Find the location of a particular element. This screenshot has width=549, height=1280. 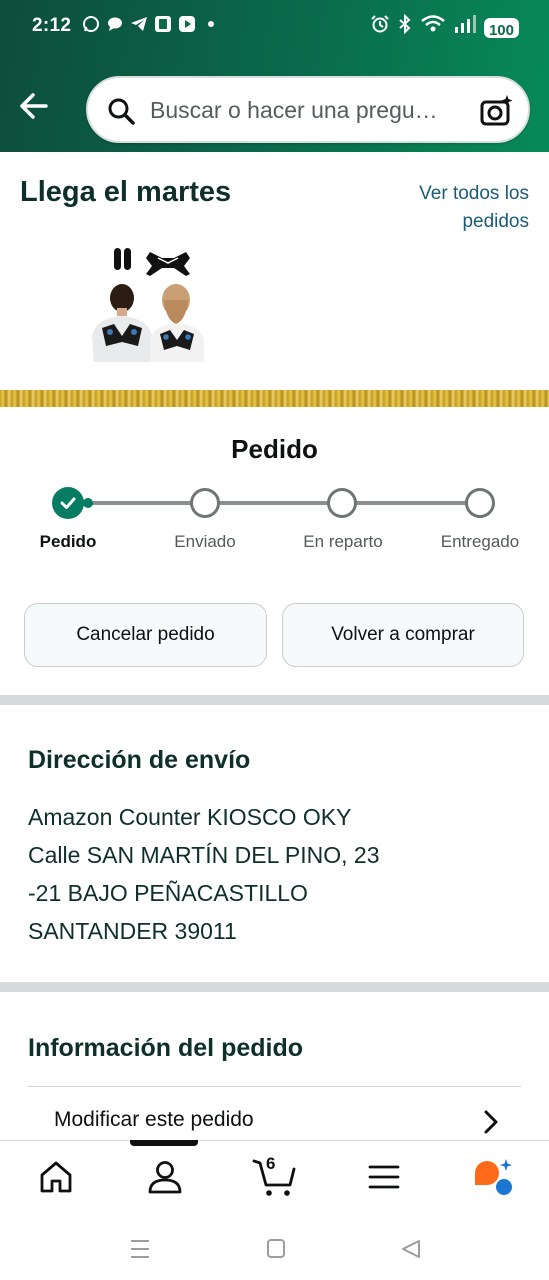

menu-icon is located at coordinates (384, 1177).